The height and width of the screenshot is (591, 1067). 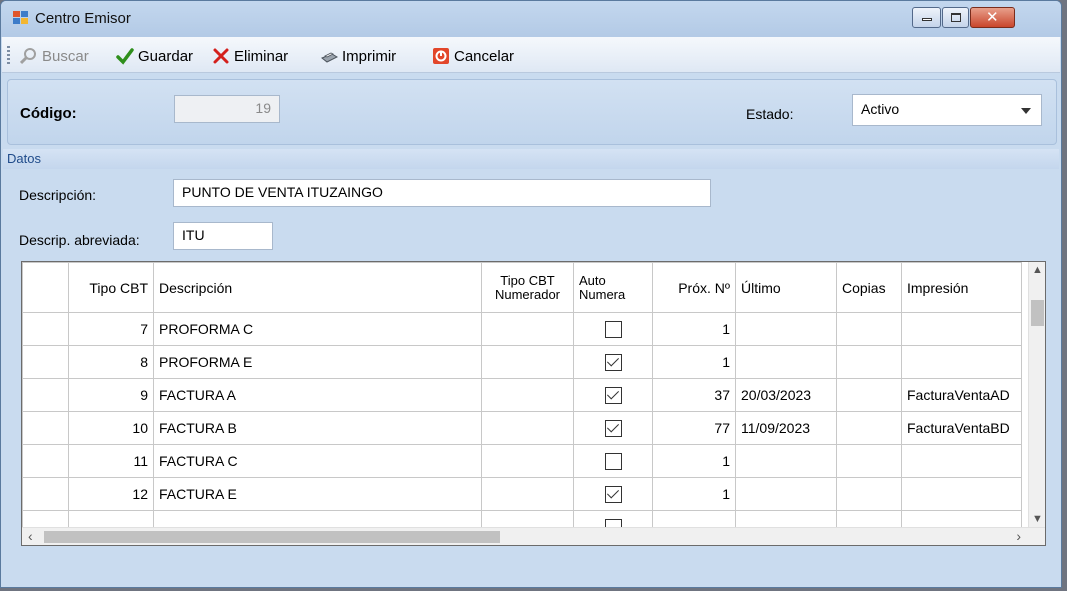 I want to click on imprimir-button: Imprimir, so click(x=358, y=56).